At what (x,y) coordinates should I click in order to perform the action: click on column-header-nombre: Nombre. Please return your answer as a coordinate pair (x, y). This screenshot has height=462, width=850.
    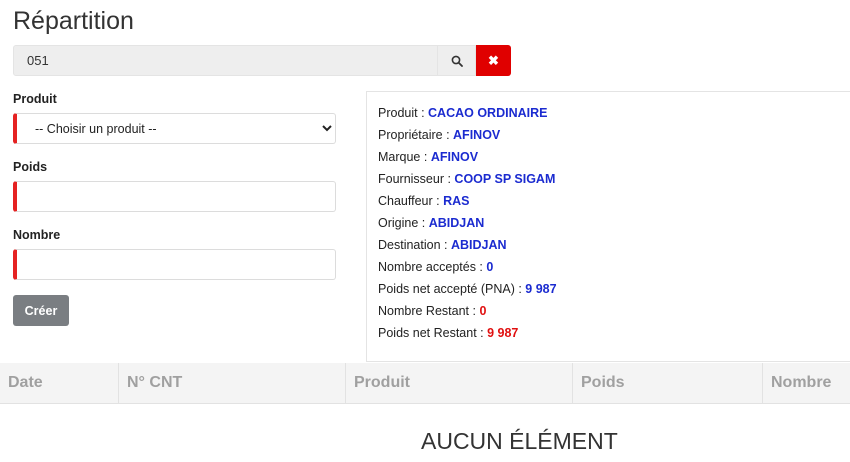
    Looking at the image, I should click on (806, 383).